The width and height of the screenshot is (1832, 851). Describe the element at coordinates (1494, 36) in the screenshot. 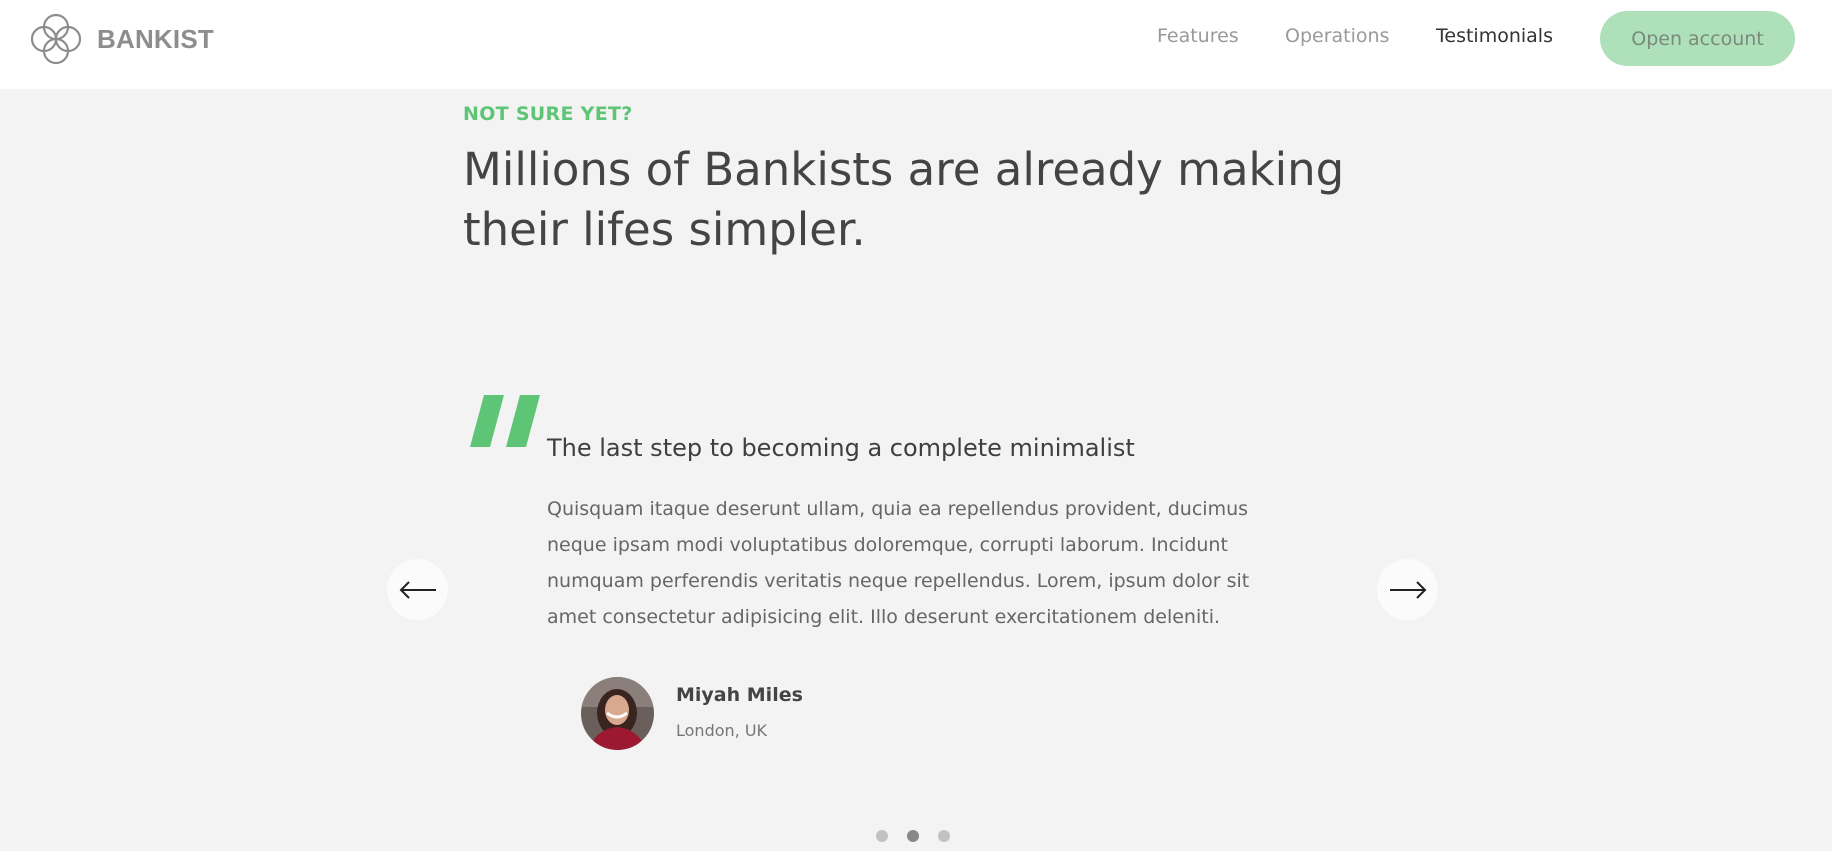

I see `nav-link-testimonials: Testimonials` at that location.